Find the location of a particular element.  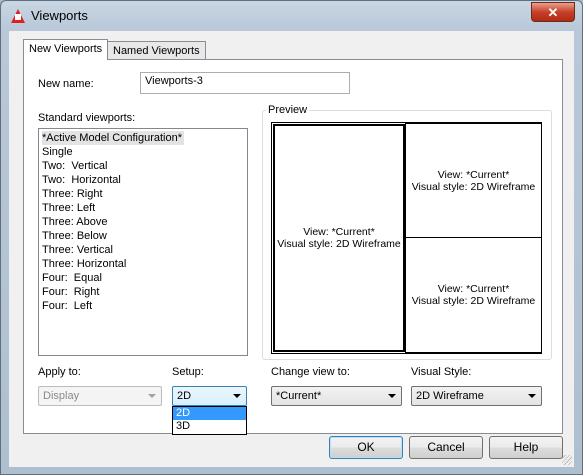

list-item: Four: Left is located at coordinates (143, 306).